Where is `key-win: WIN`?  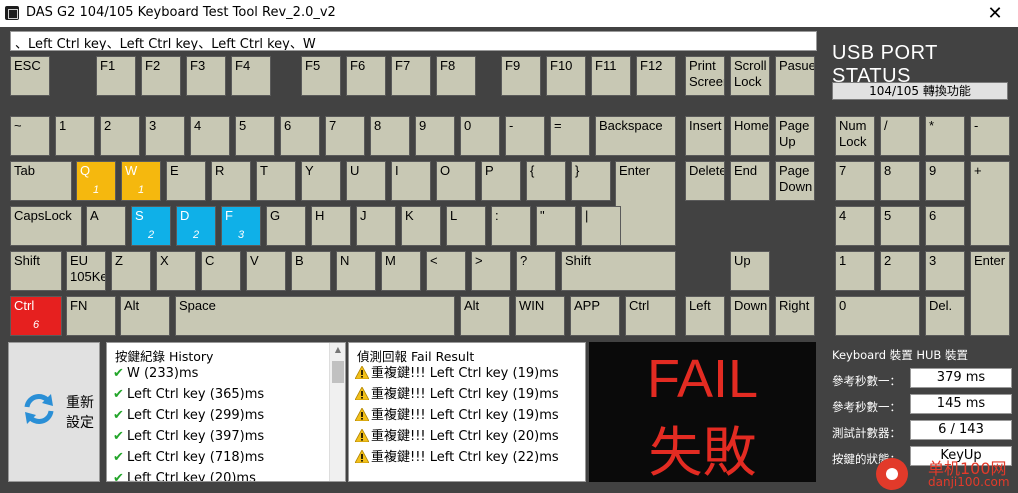 key-win: WIN is located at coordinates (540, 316).